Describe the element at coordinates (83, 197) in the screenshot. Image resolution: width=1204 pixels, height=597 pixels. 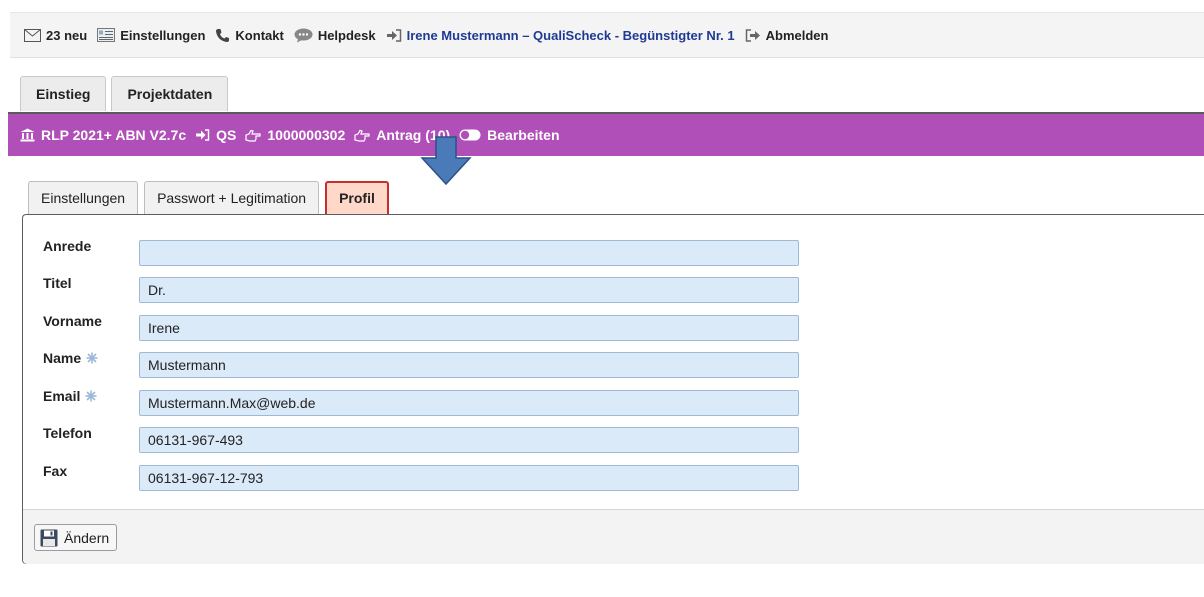
I see `tab-einstellungen: Einstellungen` at that location.